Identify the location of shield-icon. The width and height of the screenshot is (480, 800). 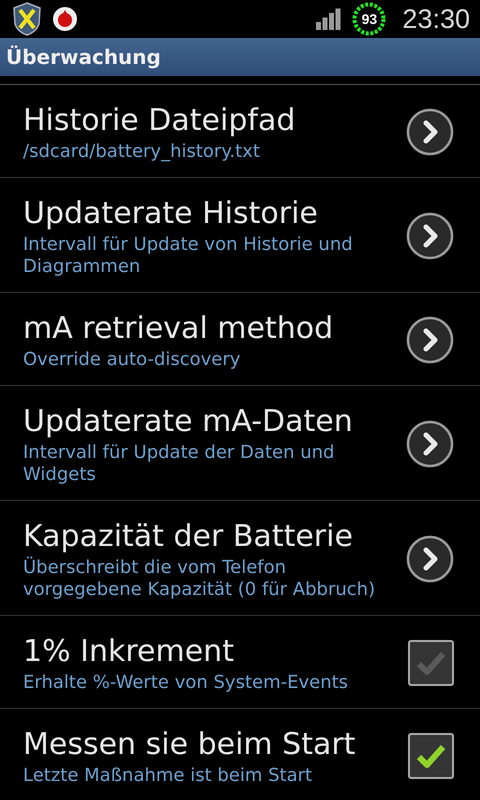
(27, 19).